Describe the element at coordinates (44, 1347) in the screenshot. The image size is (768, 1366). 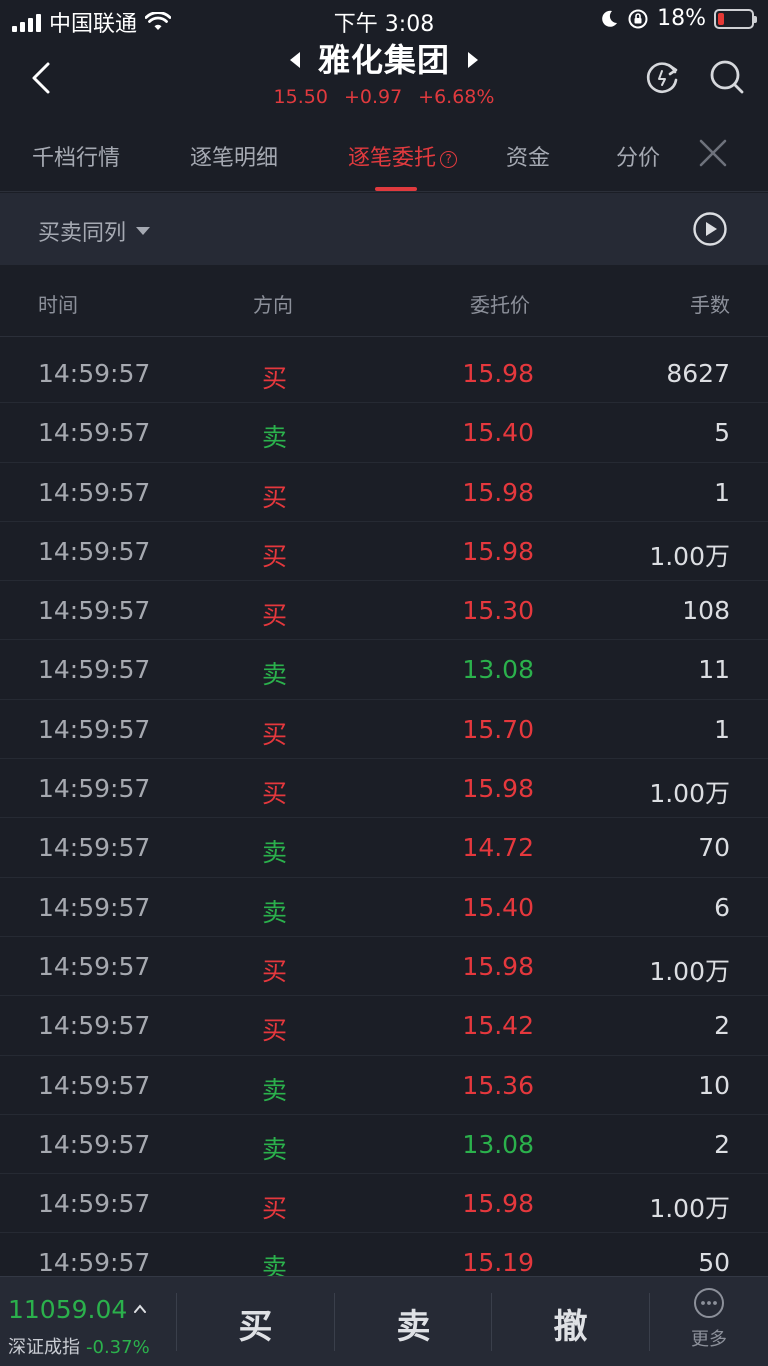
I see `index-name: 深证成指` at that location.